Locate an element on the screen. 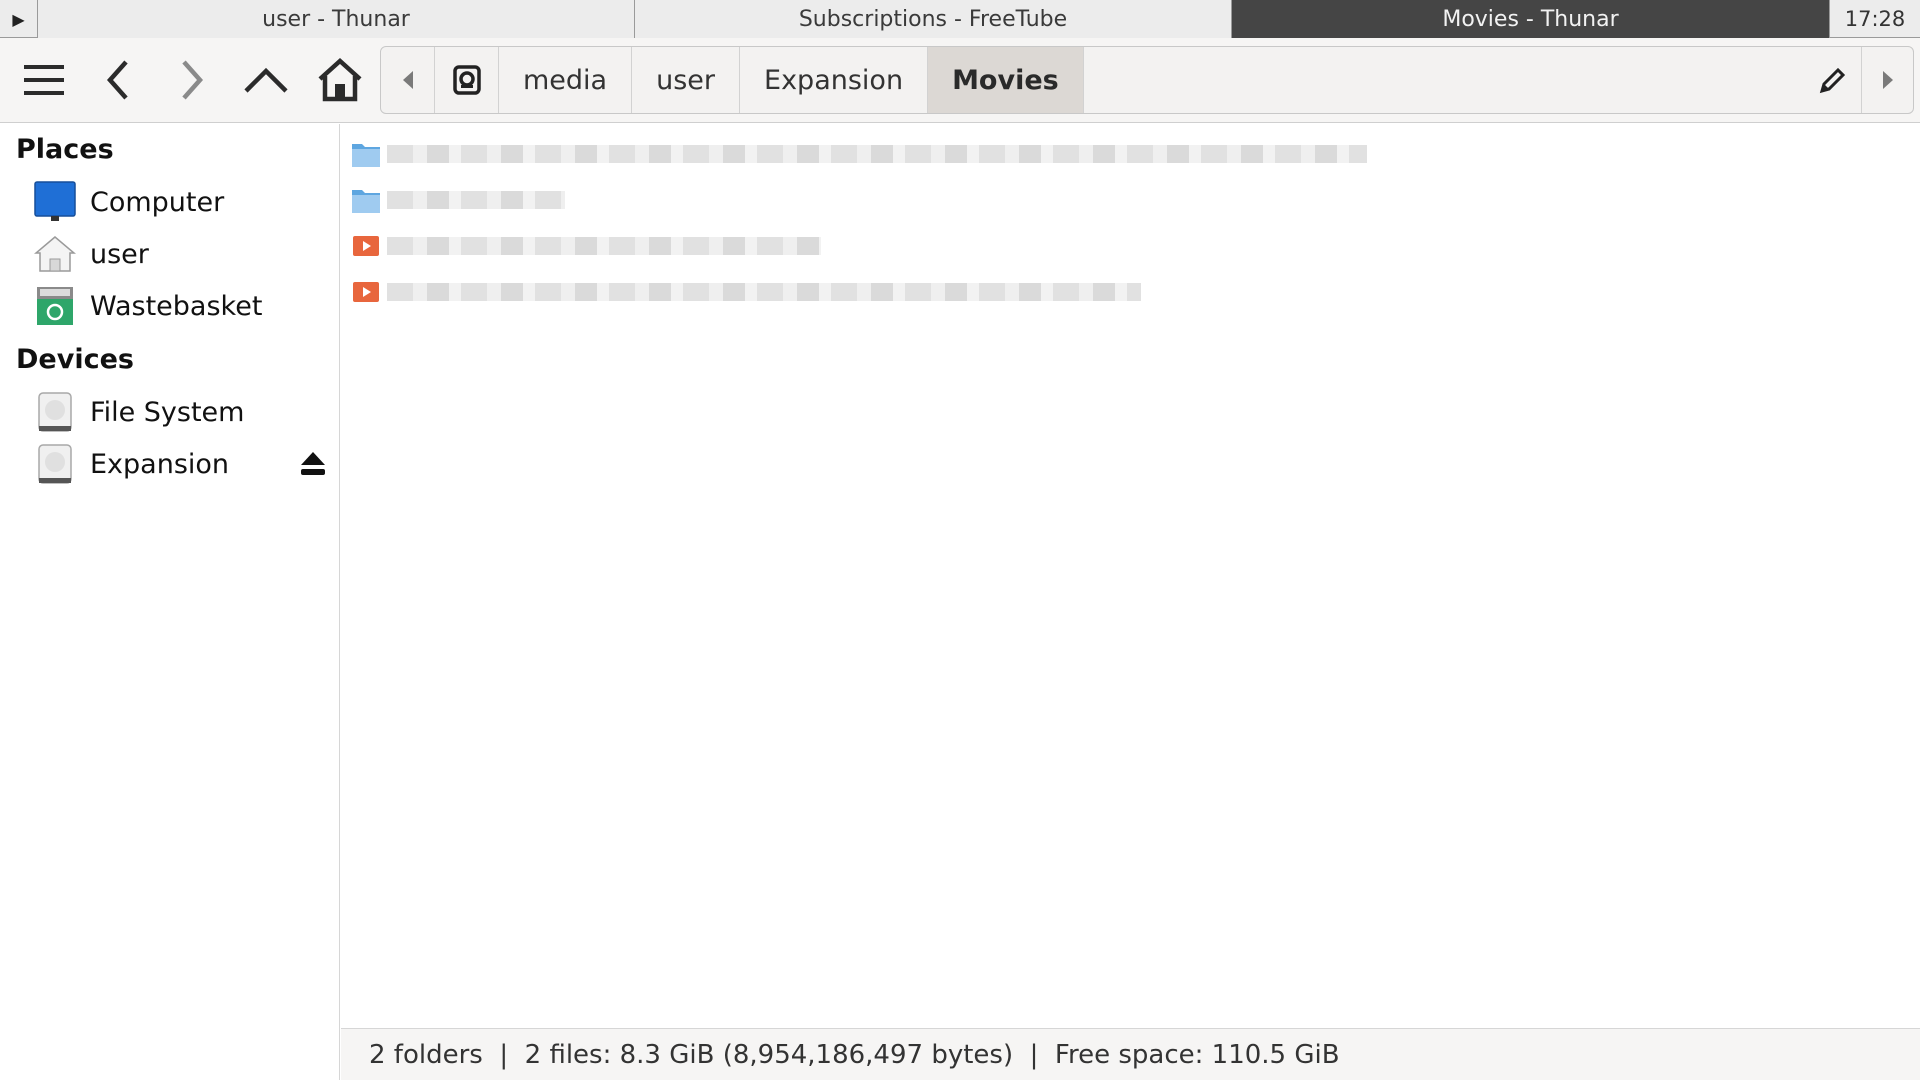  edit-location-button is located at coordinates (1833, 80).